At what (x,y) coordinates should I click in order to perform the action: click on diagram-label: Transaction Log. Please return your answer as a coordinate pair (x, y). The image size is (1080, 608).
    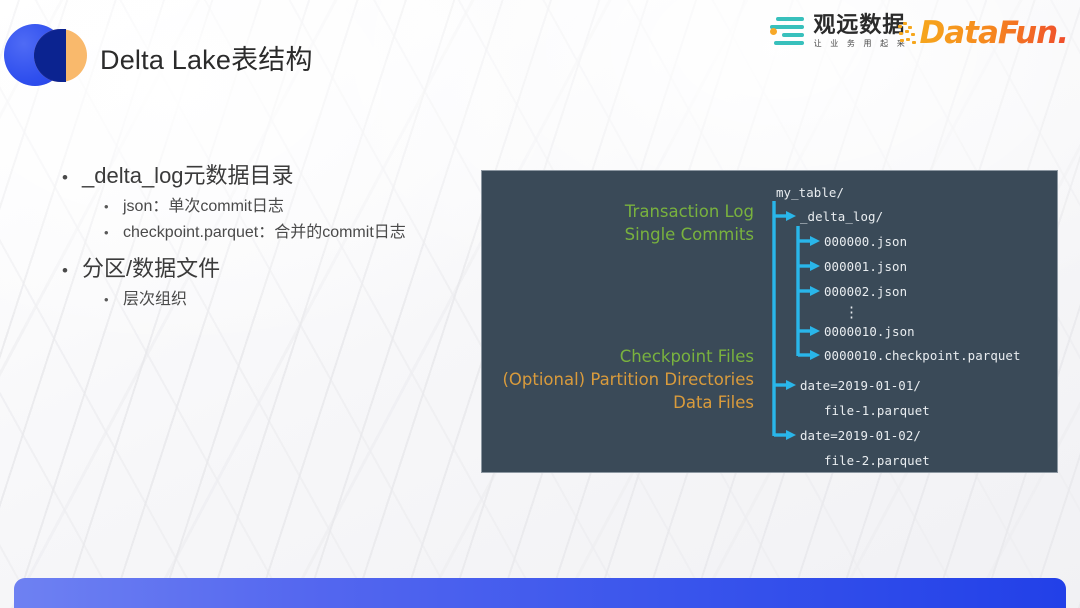
    Looking at the image, I should click on (689, 211).